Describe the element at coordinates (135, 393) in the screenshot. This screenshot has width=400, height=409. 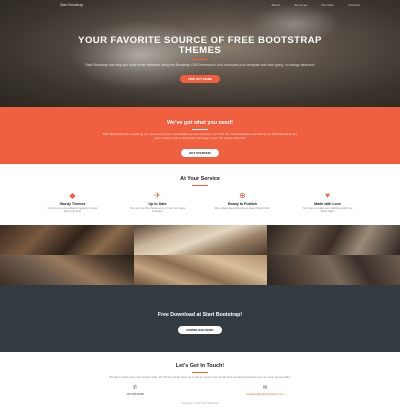
I see `phone-number: 123-456-6789` at that location.